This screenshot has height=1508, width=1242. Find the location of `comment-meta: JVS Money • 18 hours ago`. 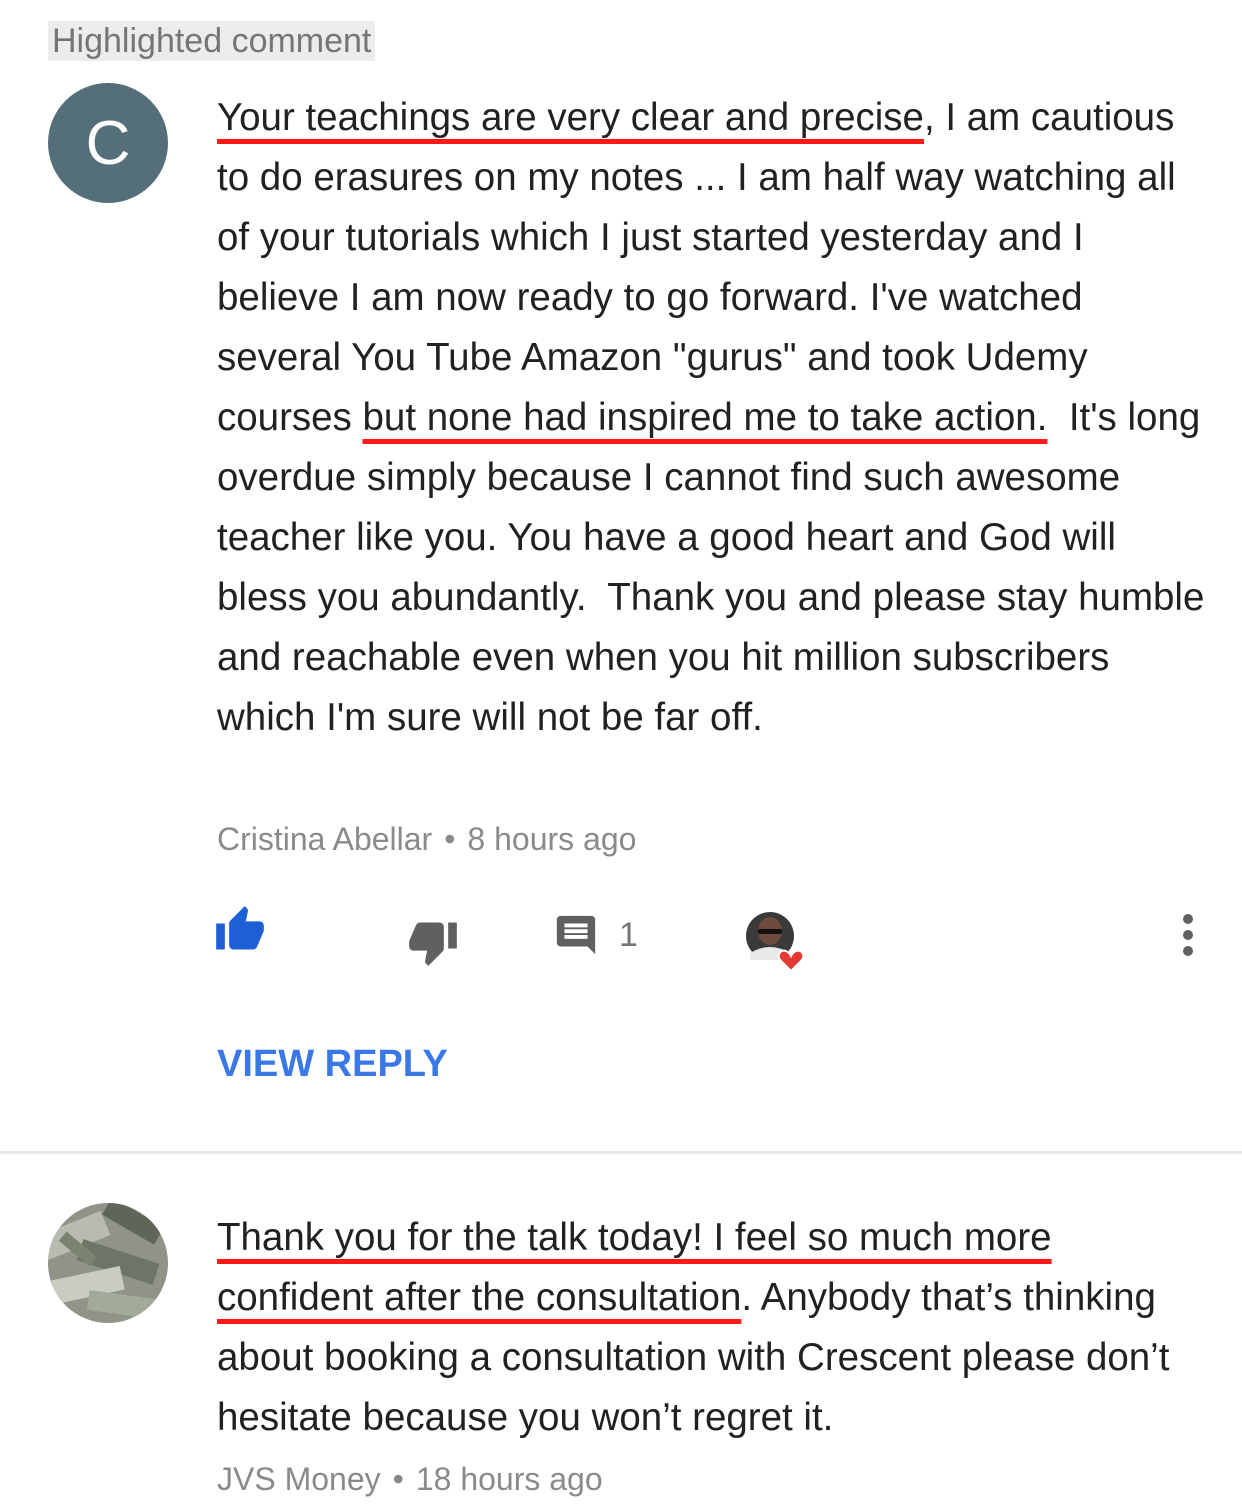

comment-meta: JVS Money • 18 hours ago is located at coordinates (410, 1479).